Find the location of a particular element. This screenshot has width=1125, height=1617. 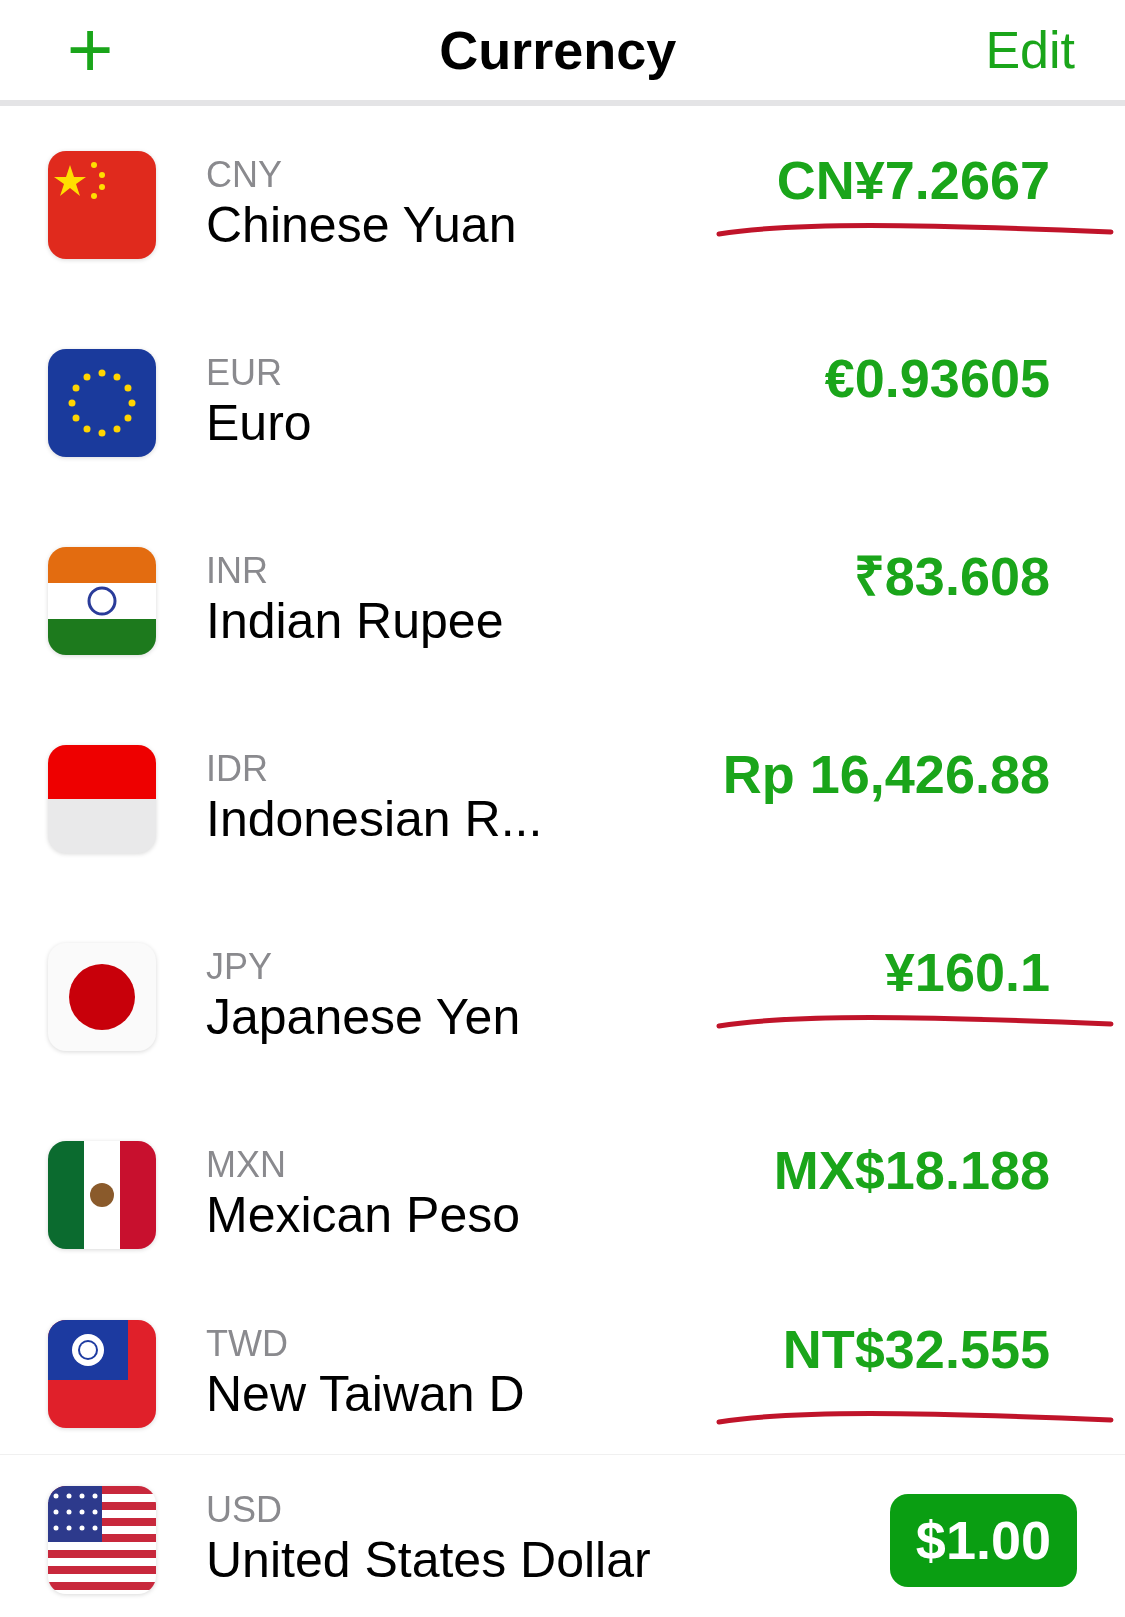

currency-name: Mexican Peso is located at coordinates (364, 1215).